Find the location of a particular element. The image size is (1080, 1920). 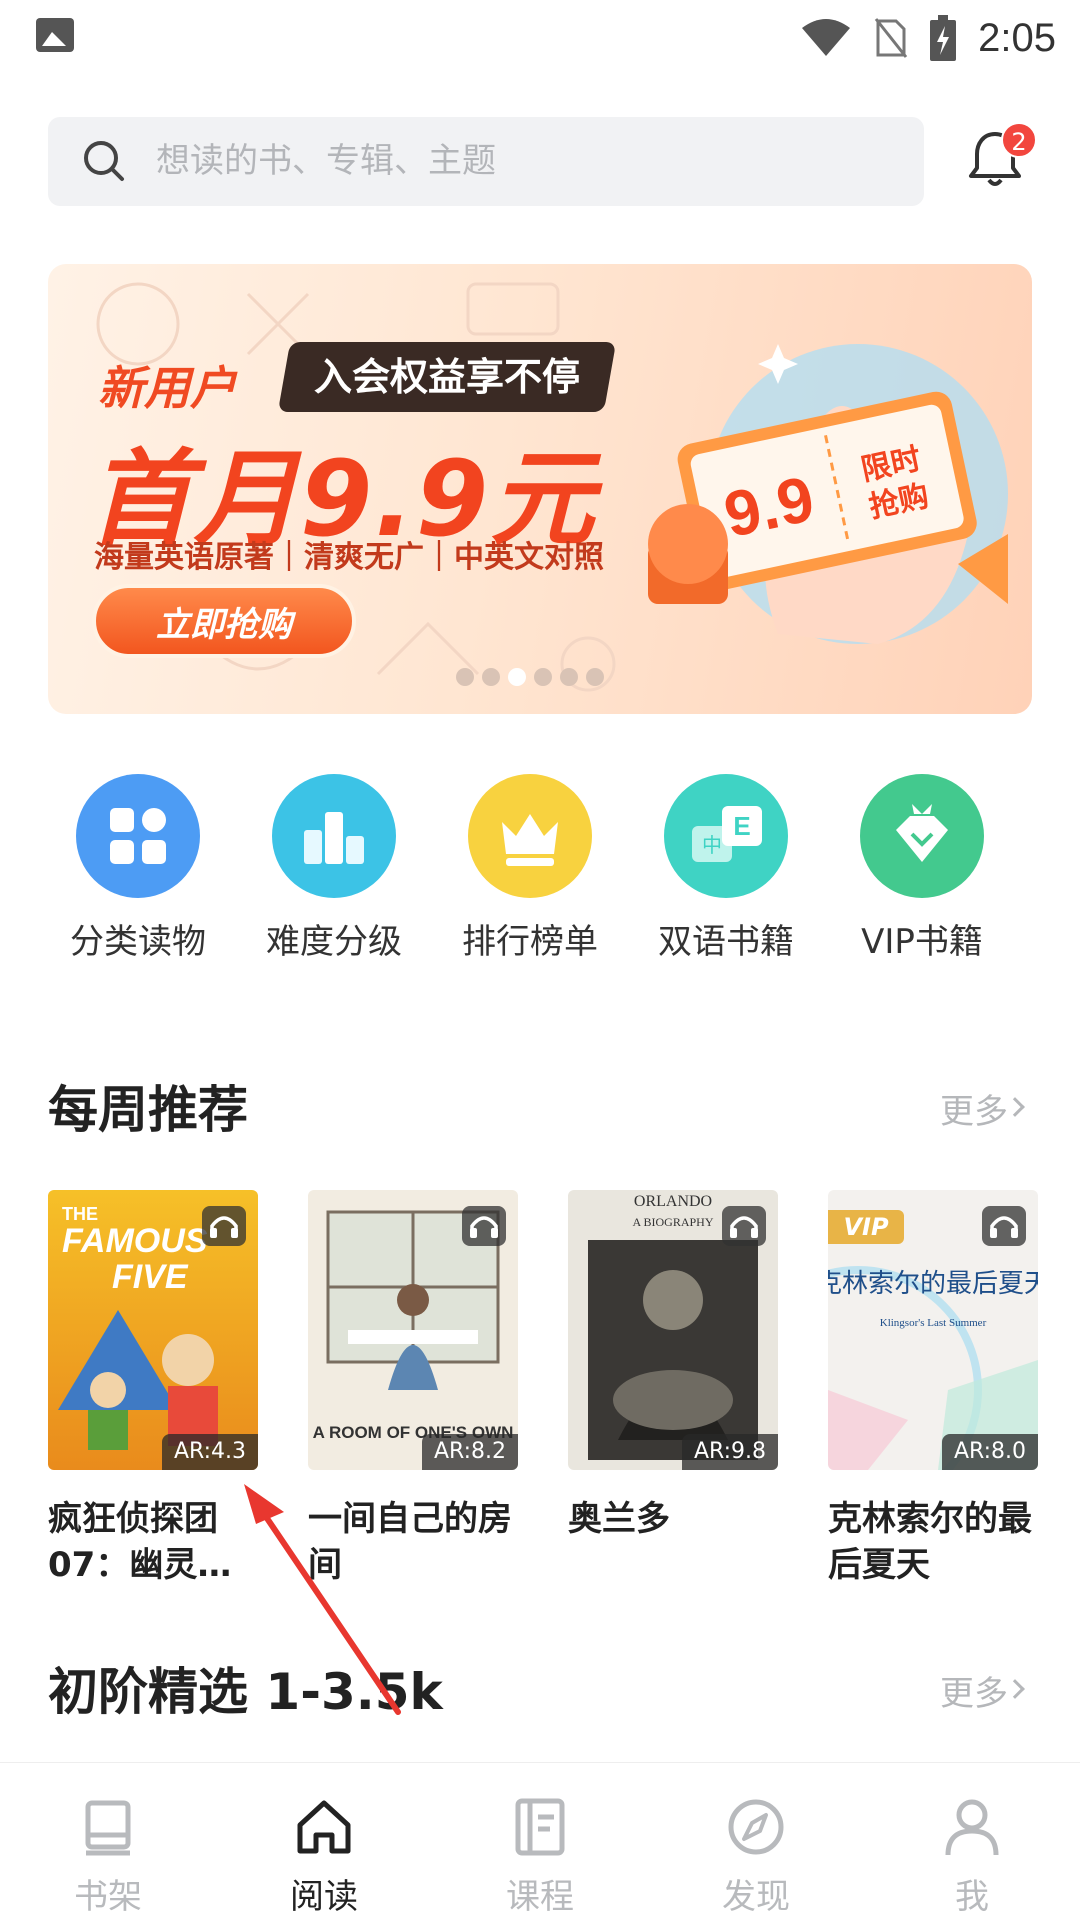

svg-text: FIVE is located at coordinates (150, 1277).